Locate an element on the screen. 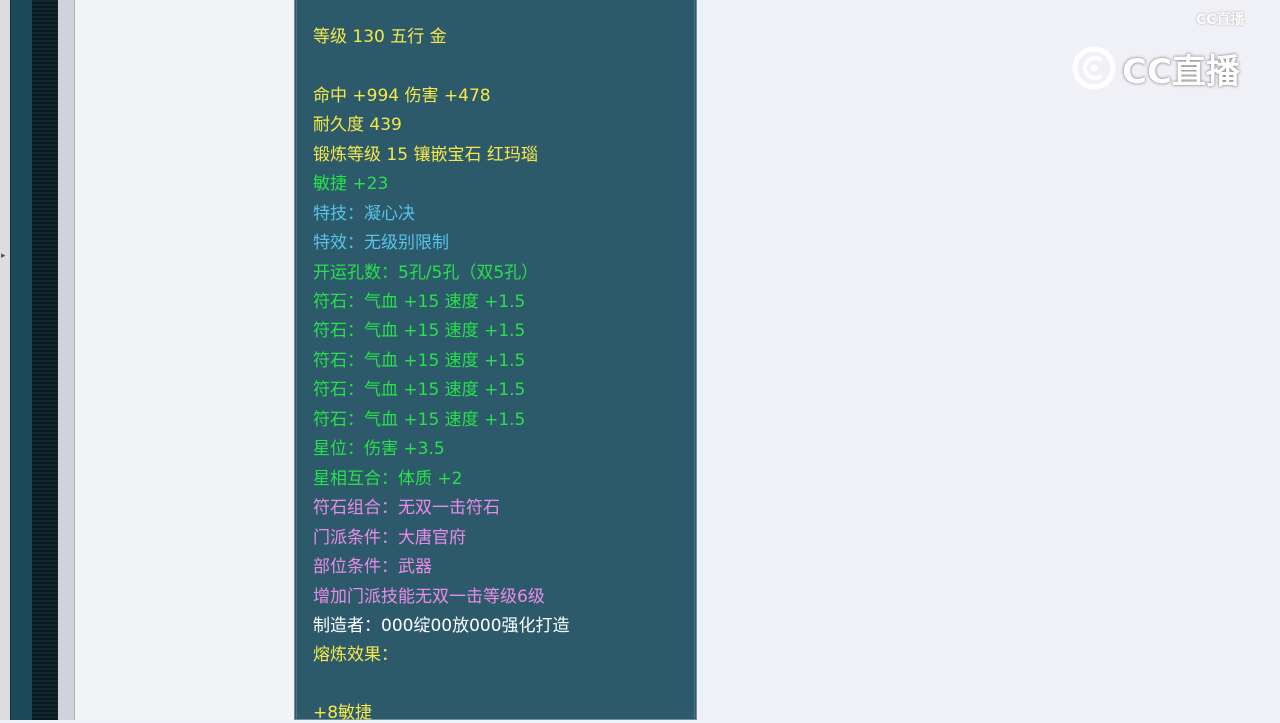 Image resolution: width=1280 pixels, height=723 pixels. item-star-position: 星位：伤害 +3.5 is located at coordinates (379, 449).